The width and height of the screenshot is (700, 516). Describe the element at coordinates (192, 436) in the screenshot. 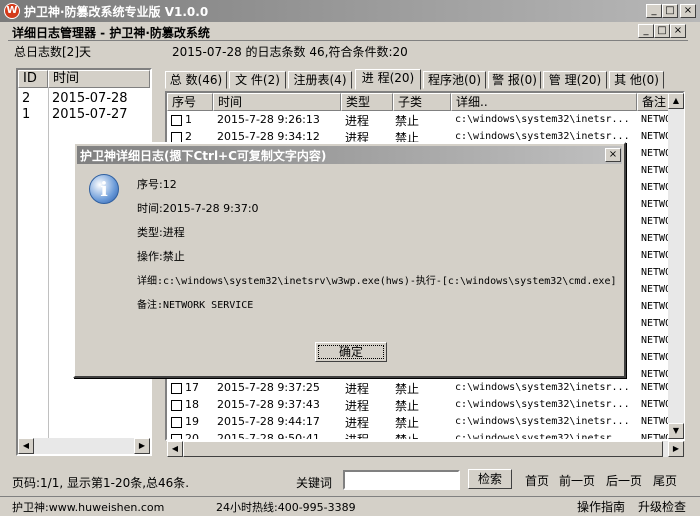

I see `row-num: 20` at that location.